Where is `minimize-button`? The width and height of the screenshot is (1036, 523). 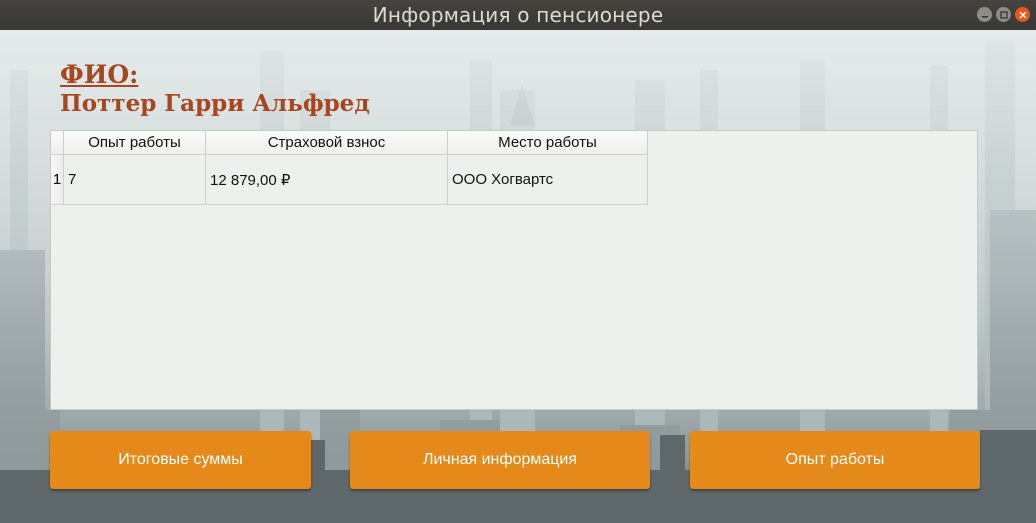 minimize-button is located at coordinates (984, 14).